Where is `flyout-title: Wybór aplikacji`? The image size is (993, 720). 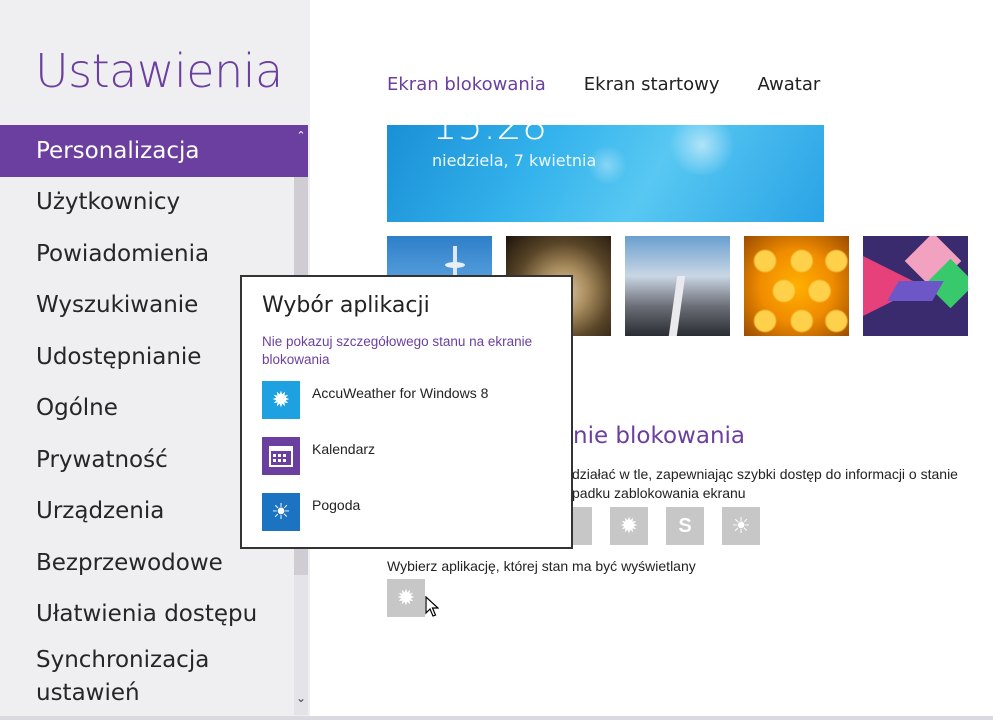 flyout-title: Wybór aplikacji is located at coordinates (346, 305).